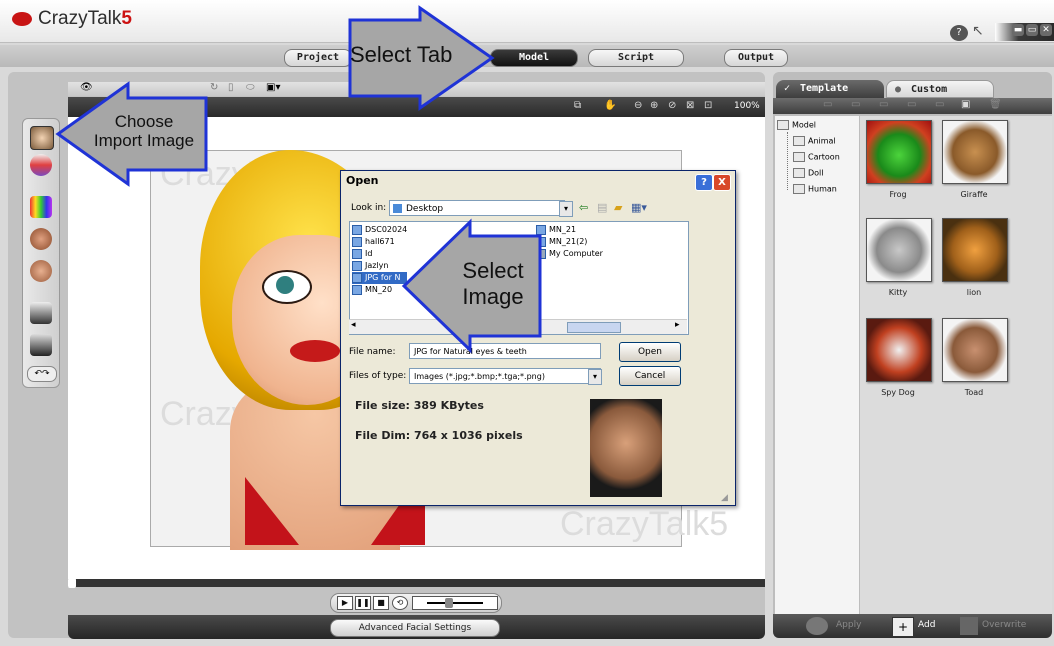  What do you see at coordinates (493, 283) in the screenshot?
I see `callout-select-image-text: Select Image` at bounding box center [493, 283].